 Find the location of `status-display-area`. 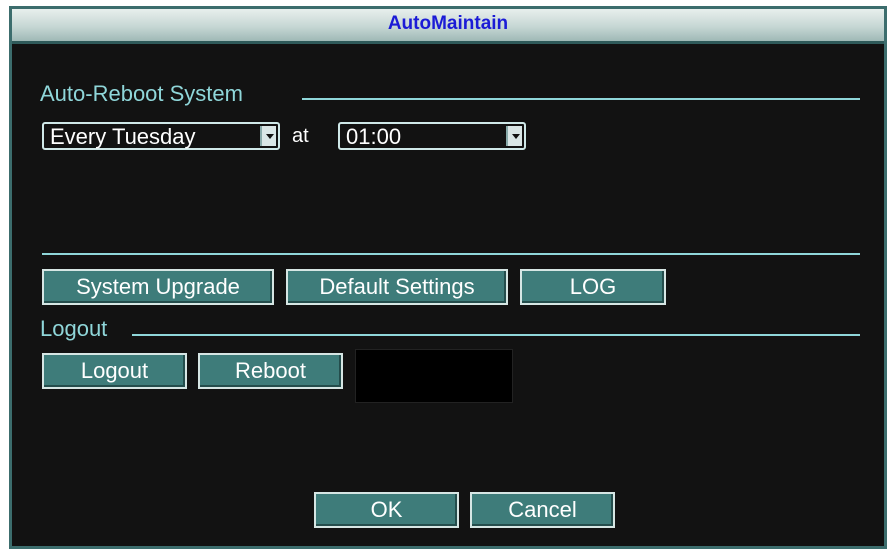

status-display-area is located at coordinates (434, 376).